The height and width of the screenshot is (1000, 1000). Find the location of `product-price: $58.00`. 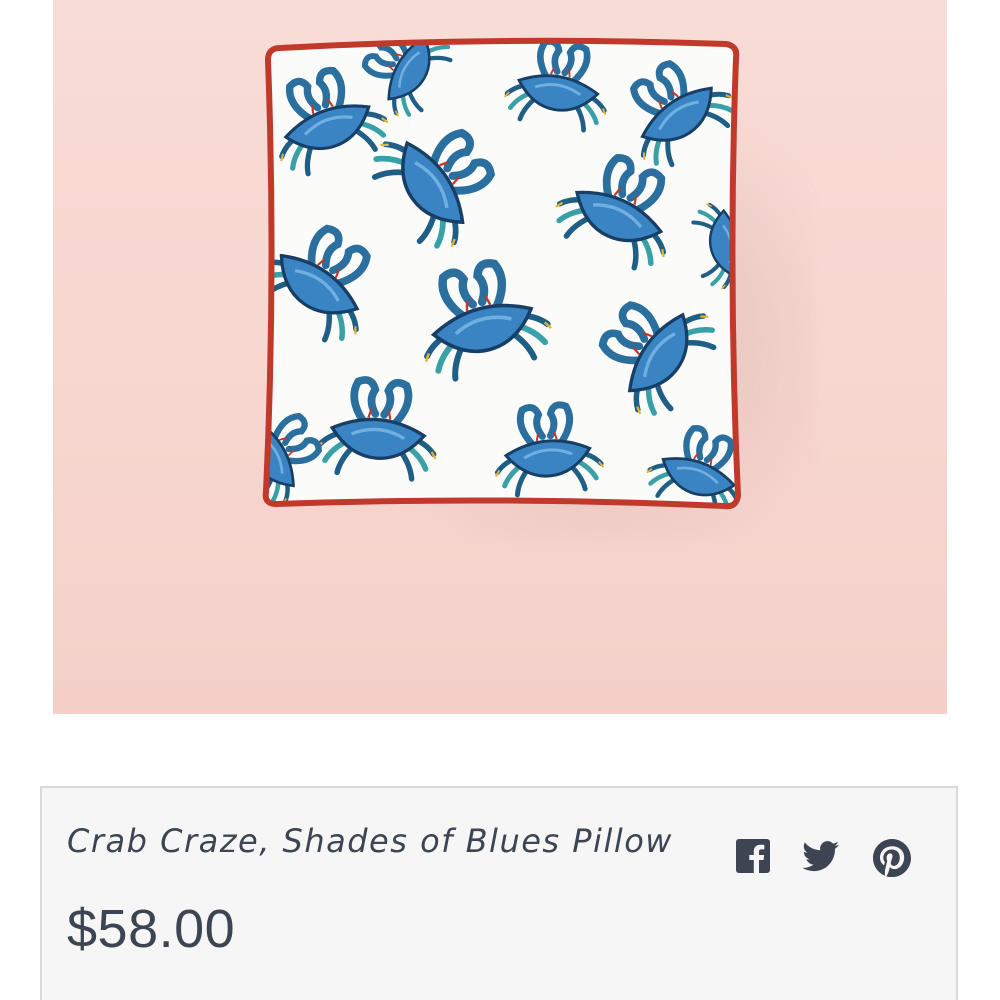

product-price: $58.00 is located at coordinates (151, 929).